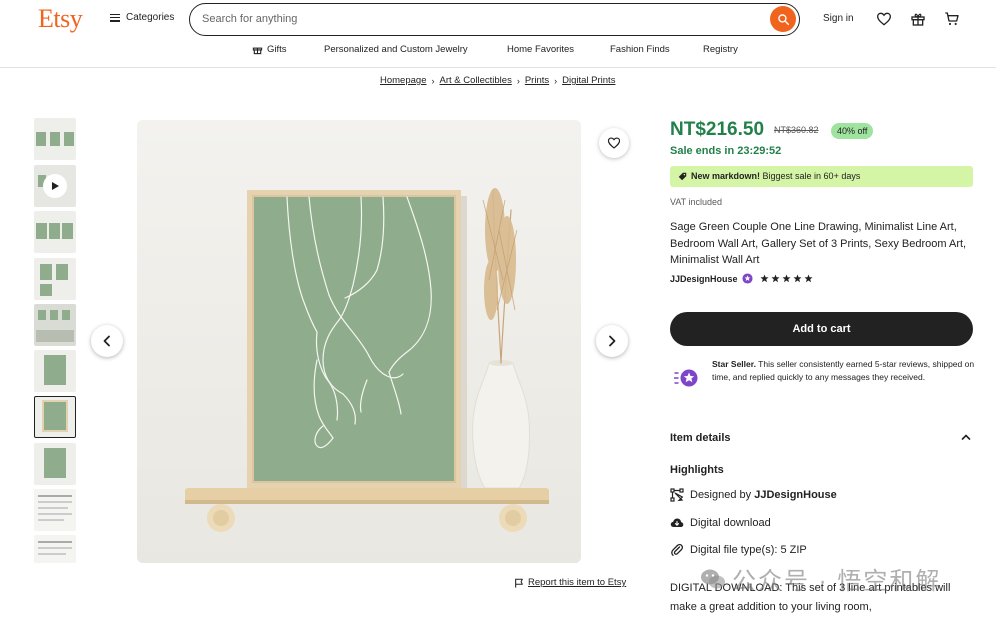  I want to click on breadcrumb-art-collectibles: Art & Collectibles, so click(475, 80).